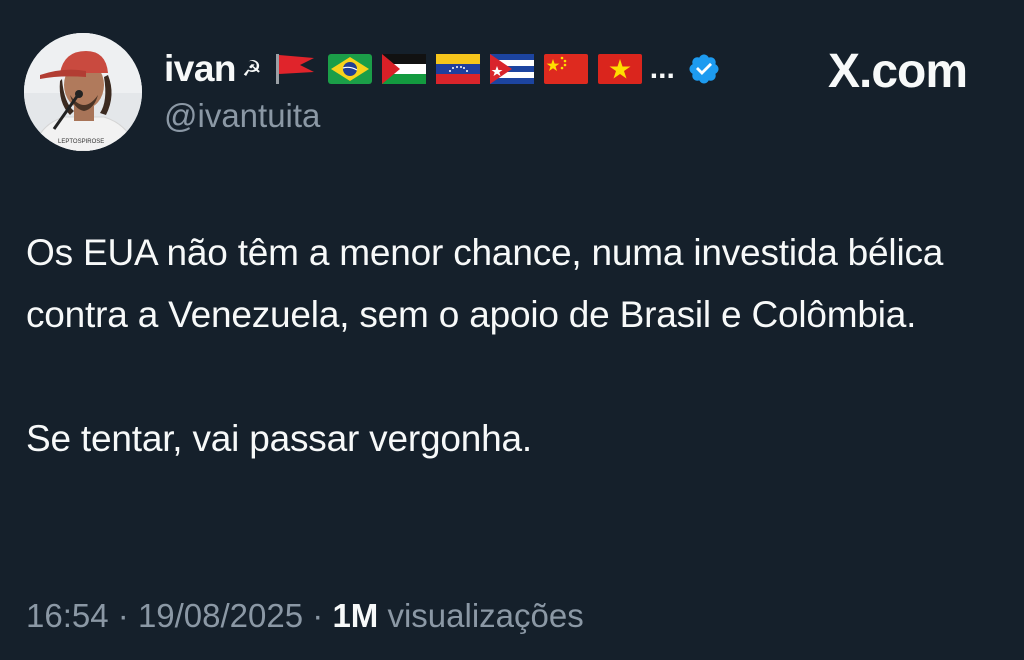  Describe the element at coordinates (619, 69) in the screenshot. I see `flag-vietnam-icon` at that location.